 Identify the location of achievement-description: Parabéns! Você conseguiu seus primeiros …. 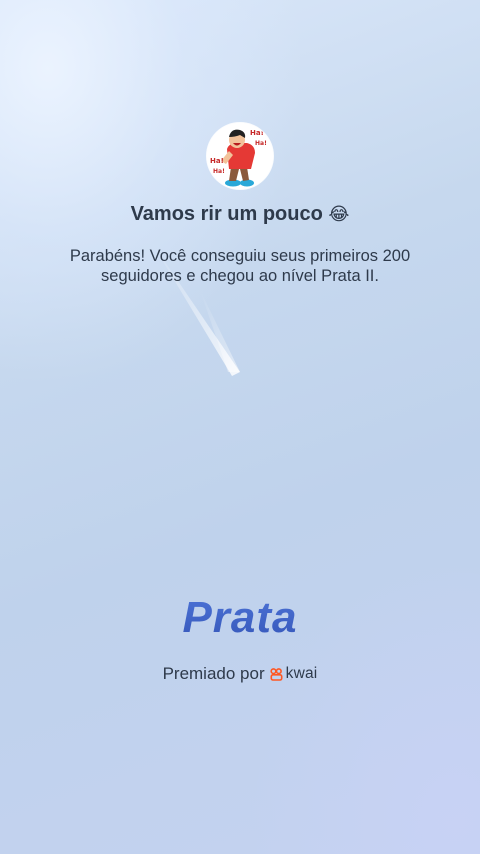
(240, 266).